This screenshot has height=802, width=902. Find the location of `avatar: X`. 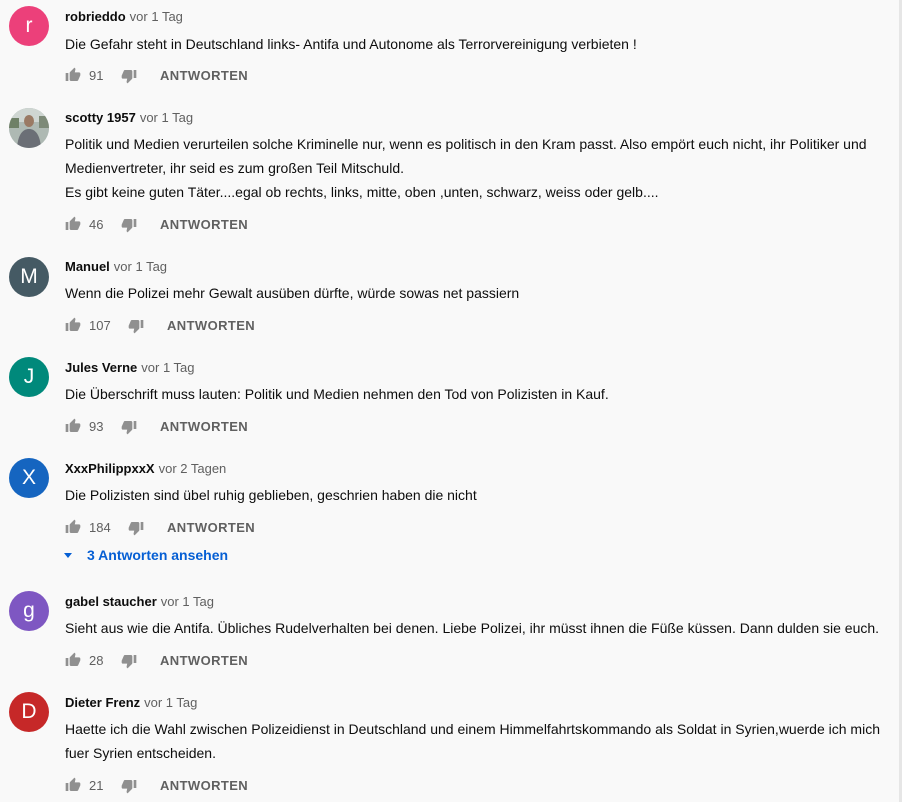

avatar: X is located at coordinates (29, 478).